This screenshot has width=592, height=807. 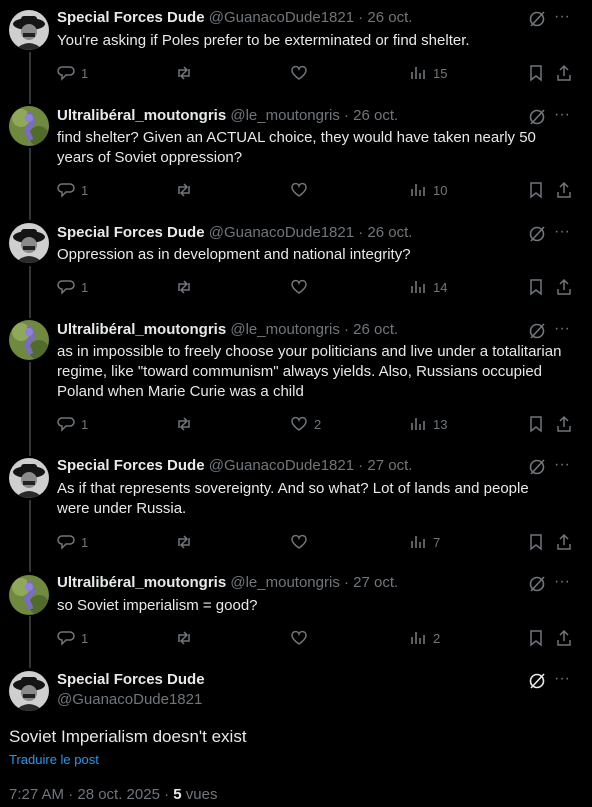 What do you see at coordinates (428, 287) in the screenshot?
I see `views-button: 14` at bounding box center [428, 287].